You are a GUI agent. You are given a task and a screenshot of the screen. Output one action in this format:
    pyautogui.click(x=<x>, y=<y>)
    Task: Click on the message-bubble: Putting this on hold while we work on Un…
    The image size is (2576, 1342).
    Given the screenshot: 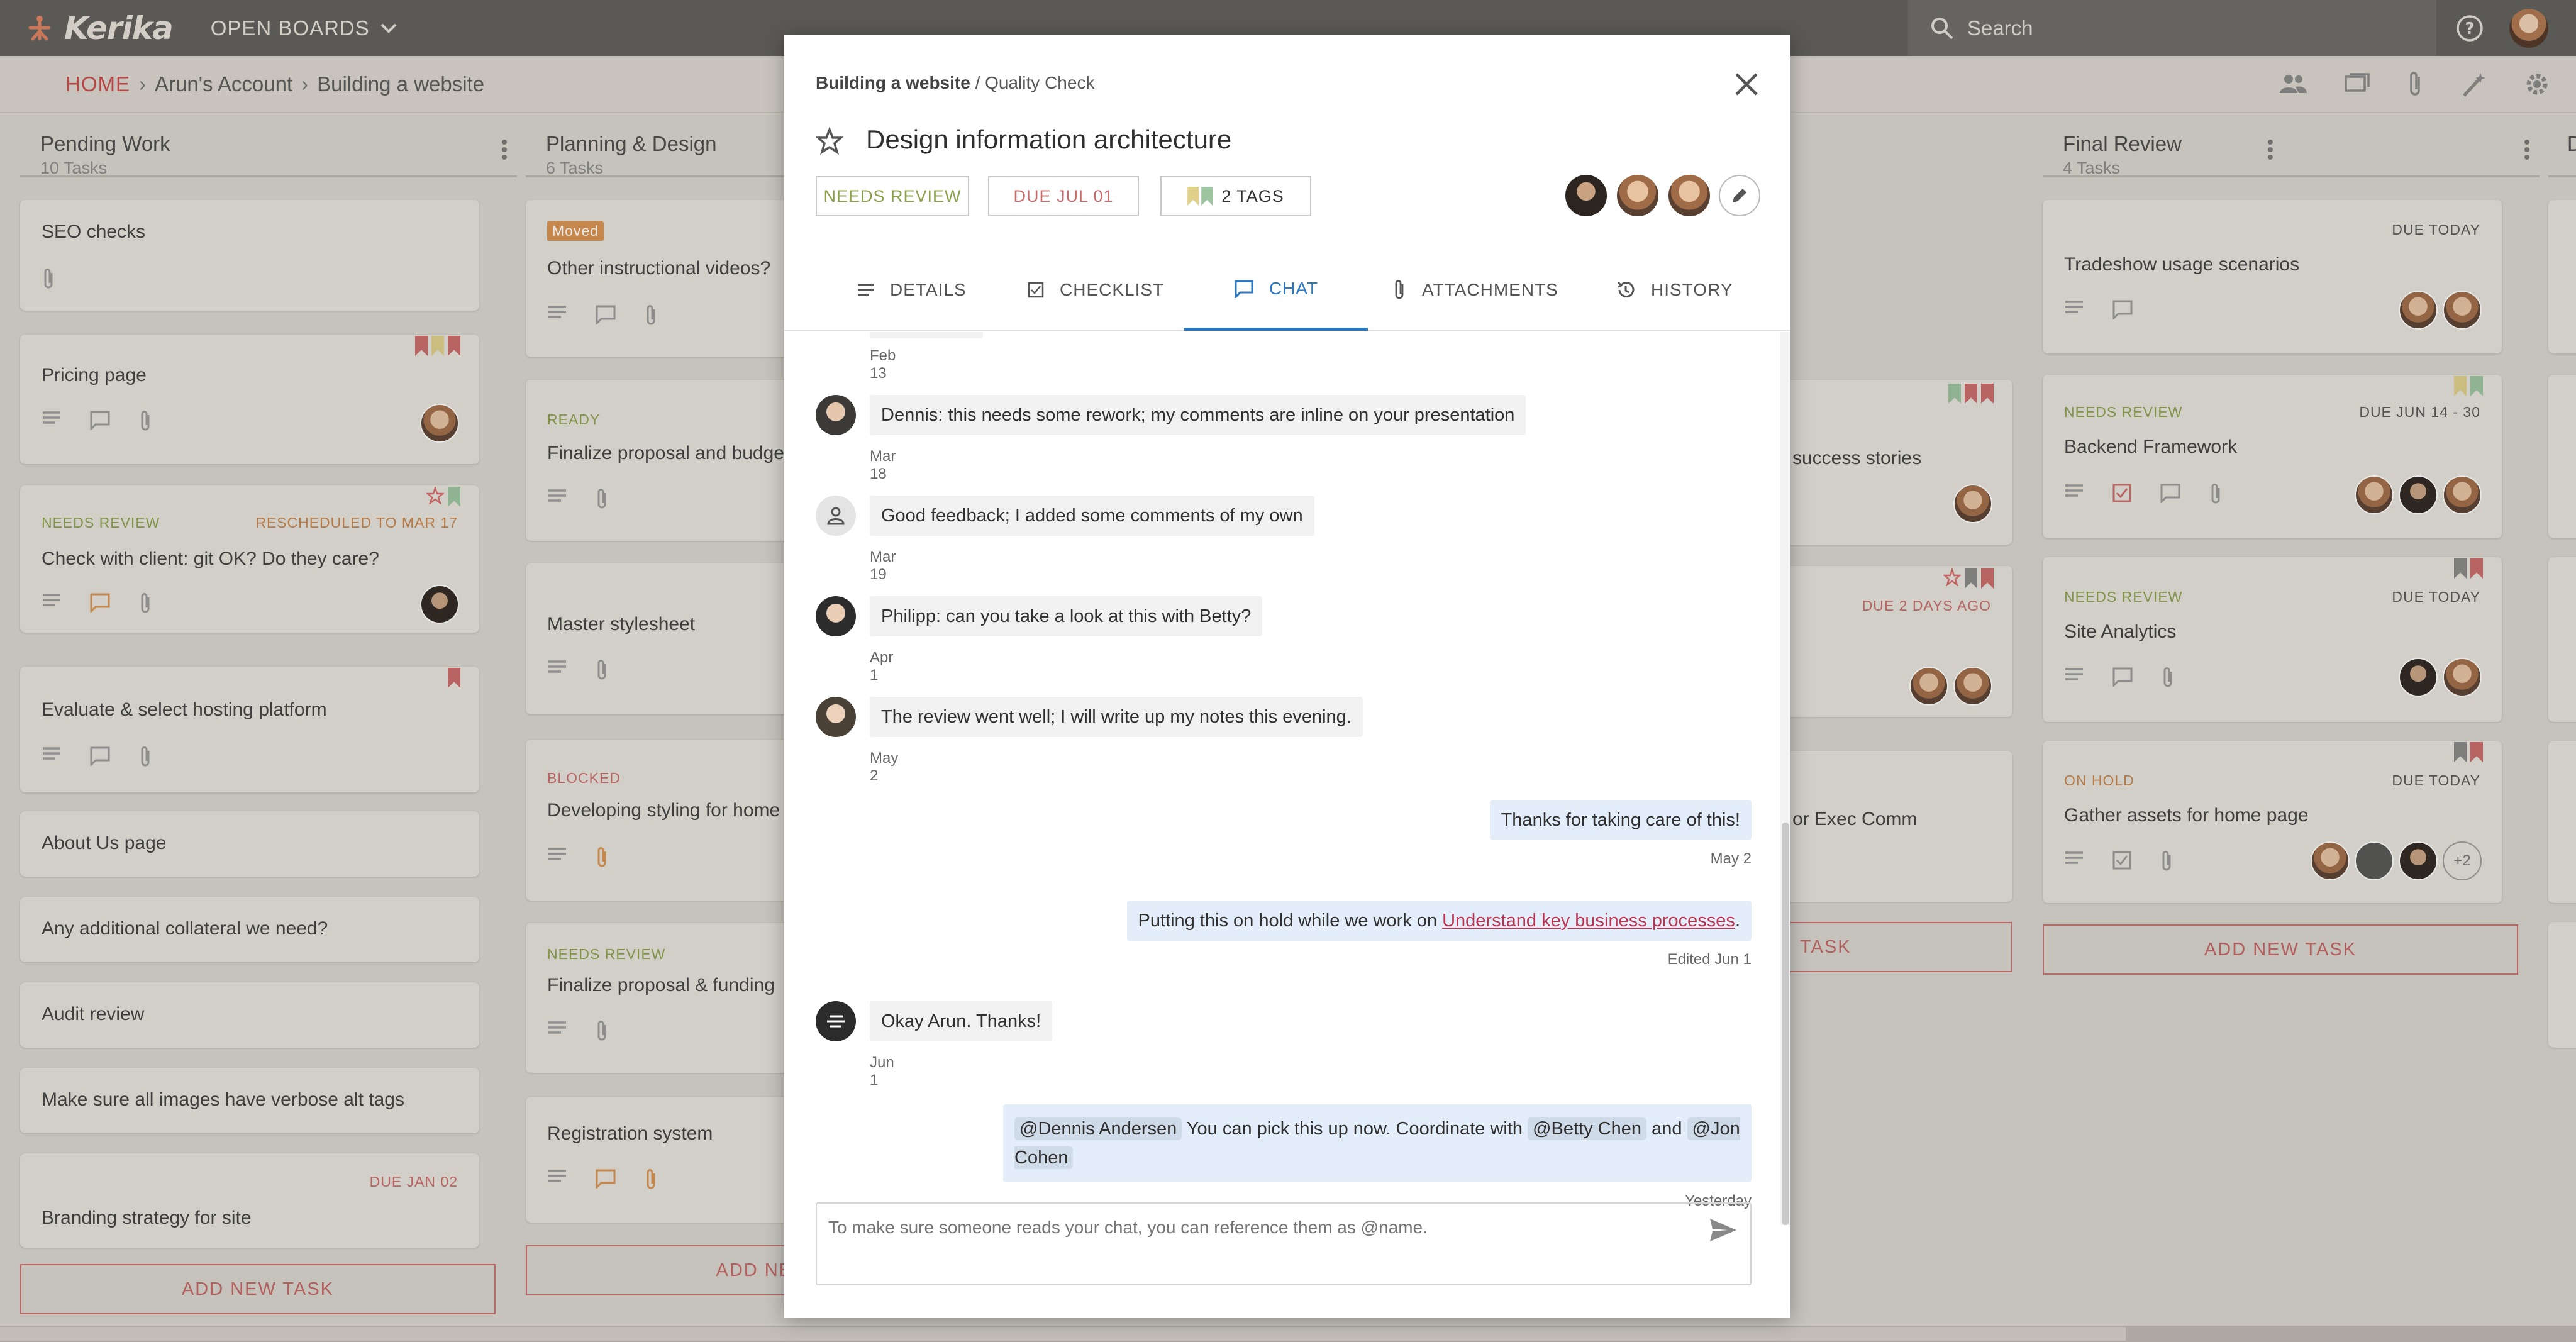 What is the action you would take?
    pyautogui.click(x=1439, y=921)
    